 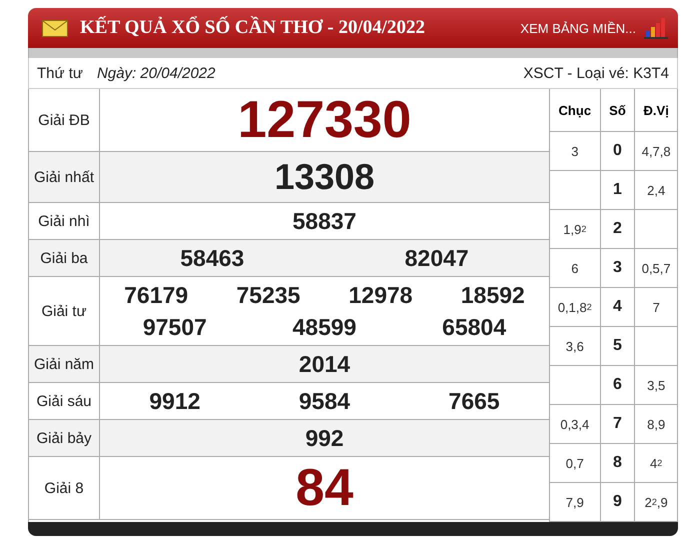 What do you see at coordinates (174, 401) in the screenshot?
I see `prize-number: 9912` at bounding box center [174, 401].